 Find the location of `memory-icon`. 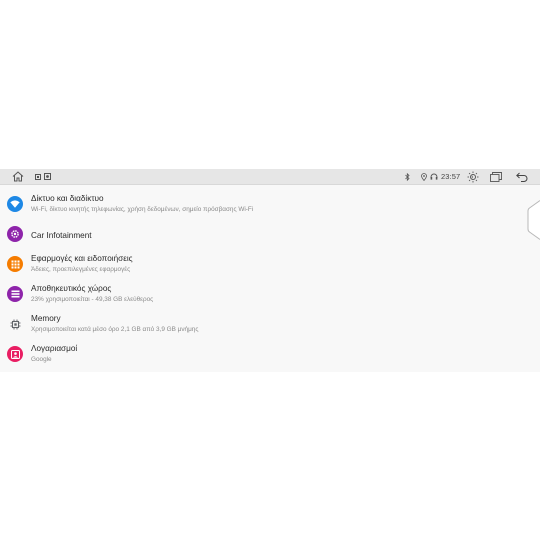

memory-icon is located at coordinates (15, 324).